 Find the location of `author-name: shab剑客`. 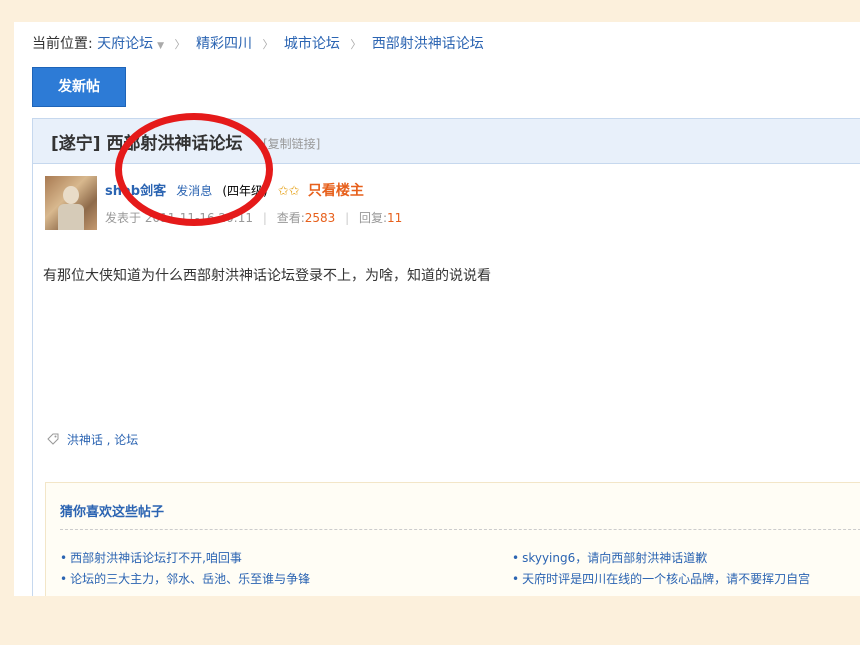

author-name: shab剑客 is located at coordinates (135, 191).